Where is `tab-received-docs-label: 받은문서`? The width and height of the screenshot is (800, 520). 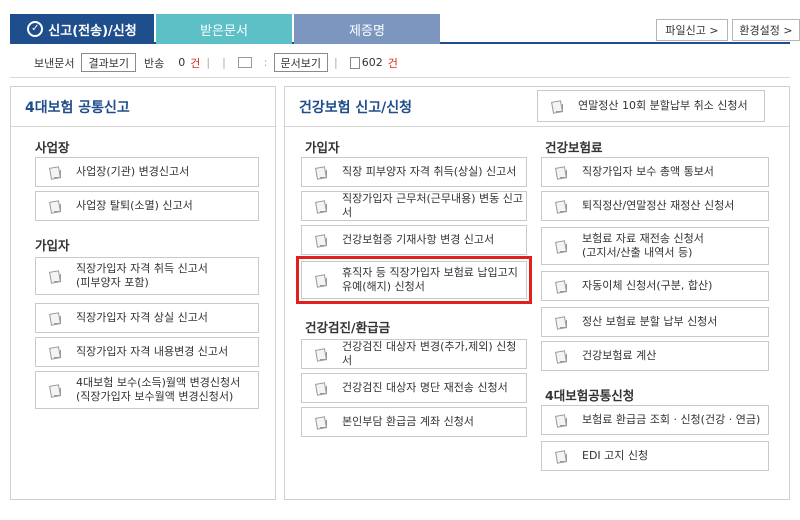 tab-received-docs-label: 받은문서 is located at coordinates (224, 31).